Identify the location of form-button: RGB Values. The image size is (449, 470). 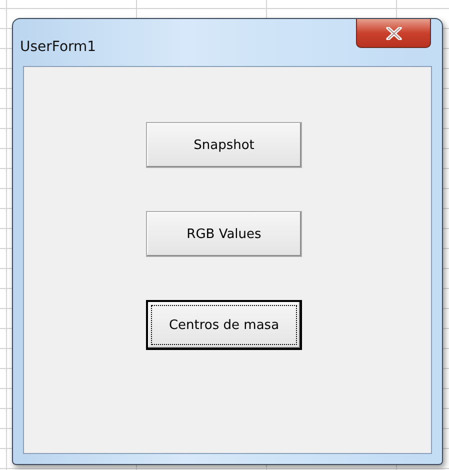
(224, 234).